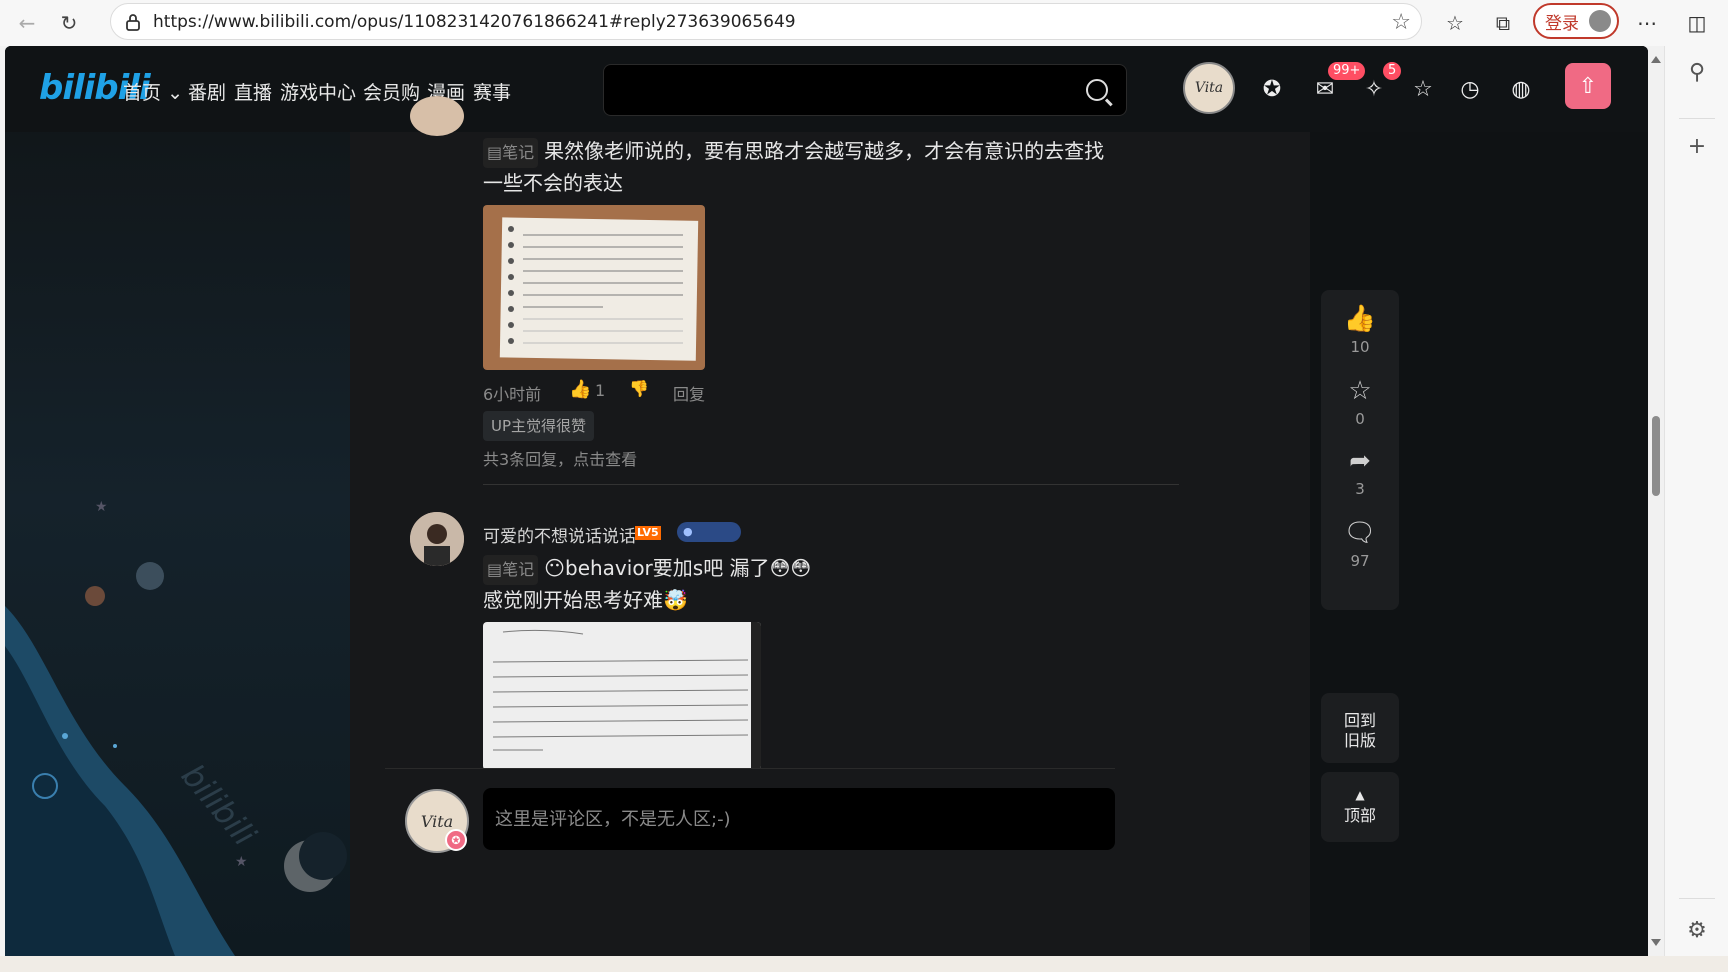 This screenshot has width=1728, height=972. I want to click on comment-action: 🗨 97, so click(1360, 544).